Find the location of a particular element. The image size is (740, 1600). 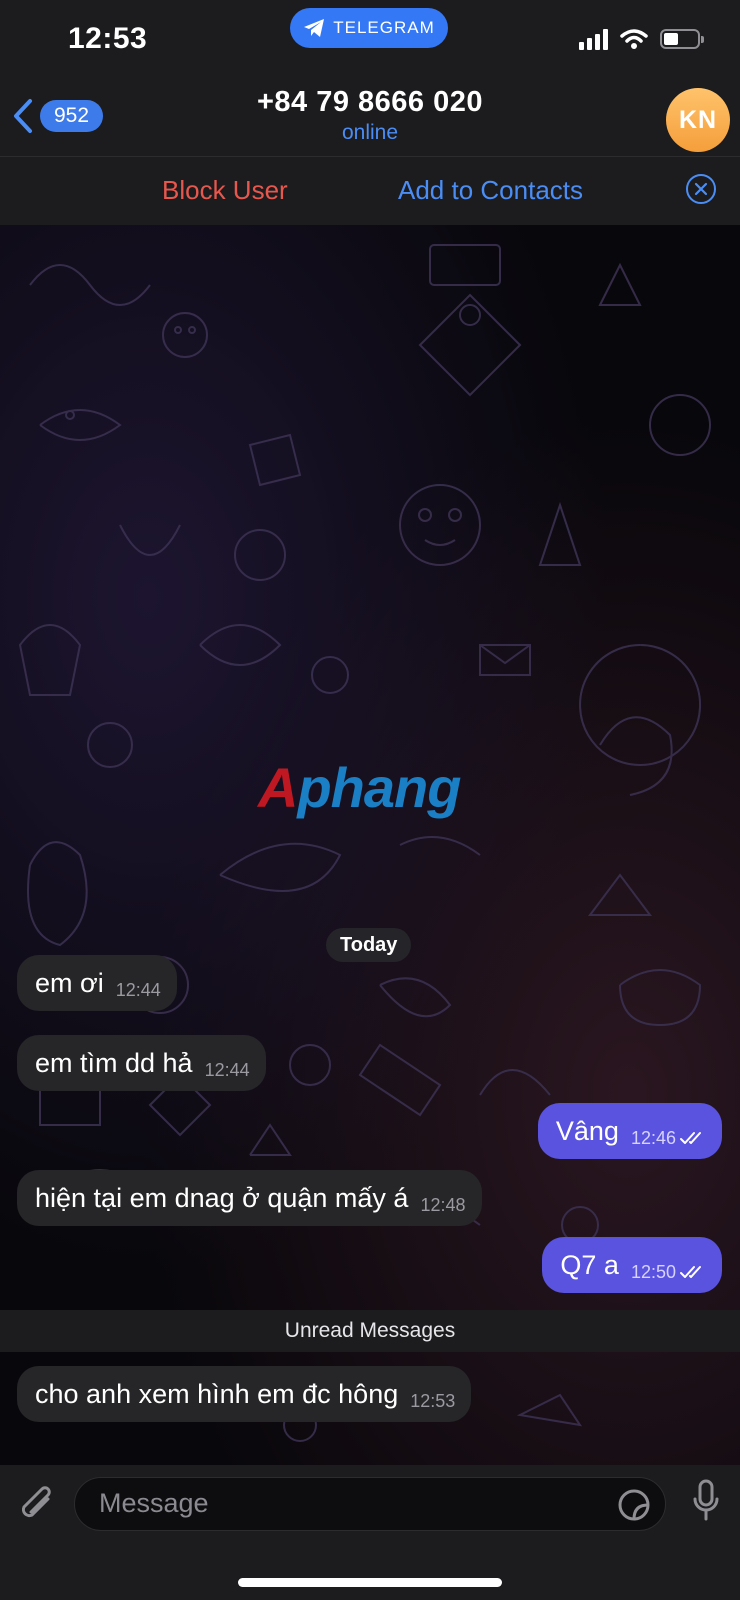

sticker-icon is located at coordinates (634, 1505).